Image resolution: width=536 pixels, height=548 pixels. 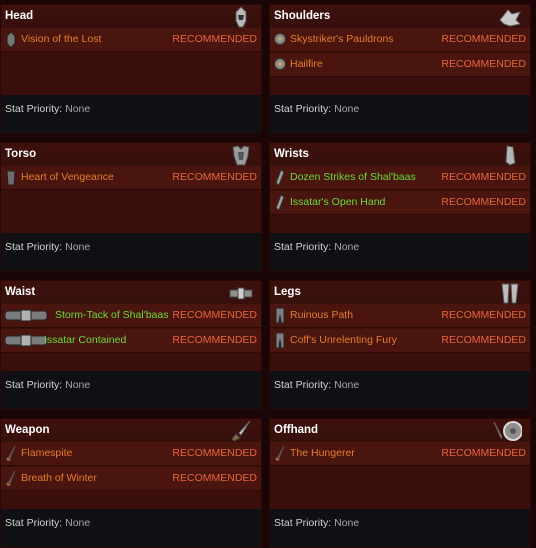 What do you see at coordinates (322, 453) in the screenshot?
I see `item-name-link: The Hungerer` at bounding box center [322, 453].